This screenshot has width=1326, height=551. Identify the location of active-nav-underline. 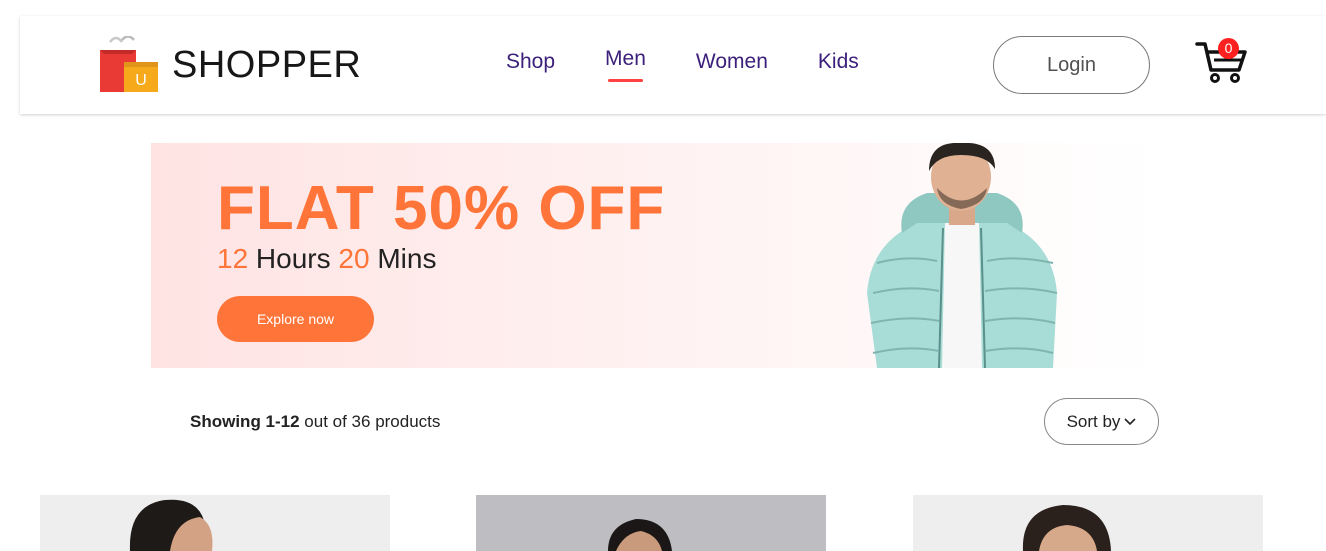
(625, 80).